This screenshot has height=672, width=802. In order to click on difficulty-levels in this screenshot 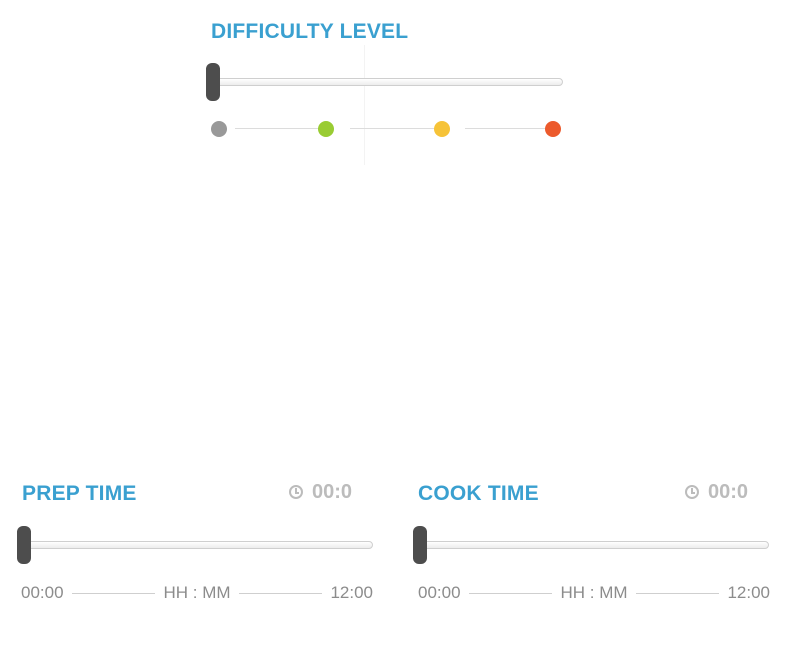, I will do `click(387, 129)`.